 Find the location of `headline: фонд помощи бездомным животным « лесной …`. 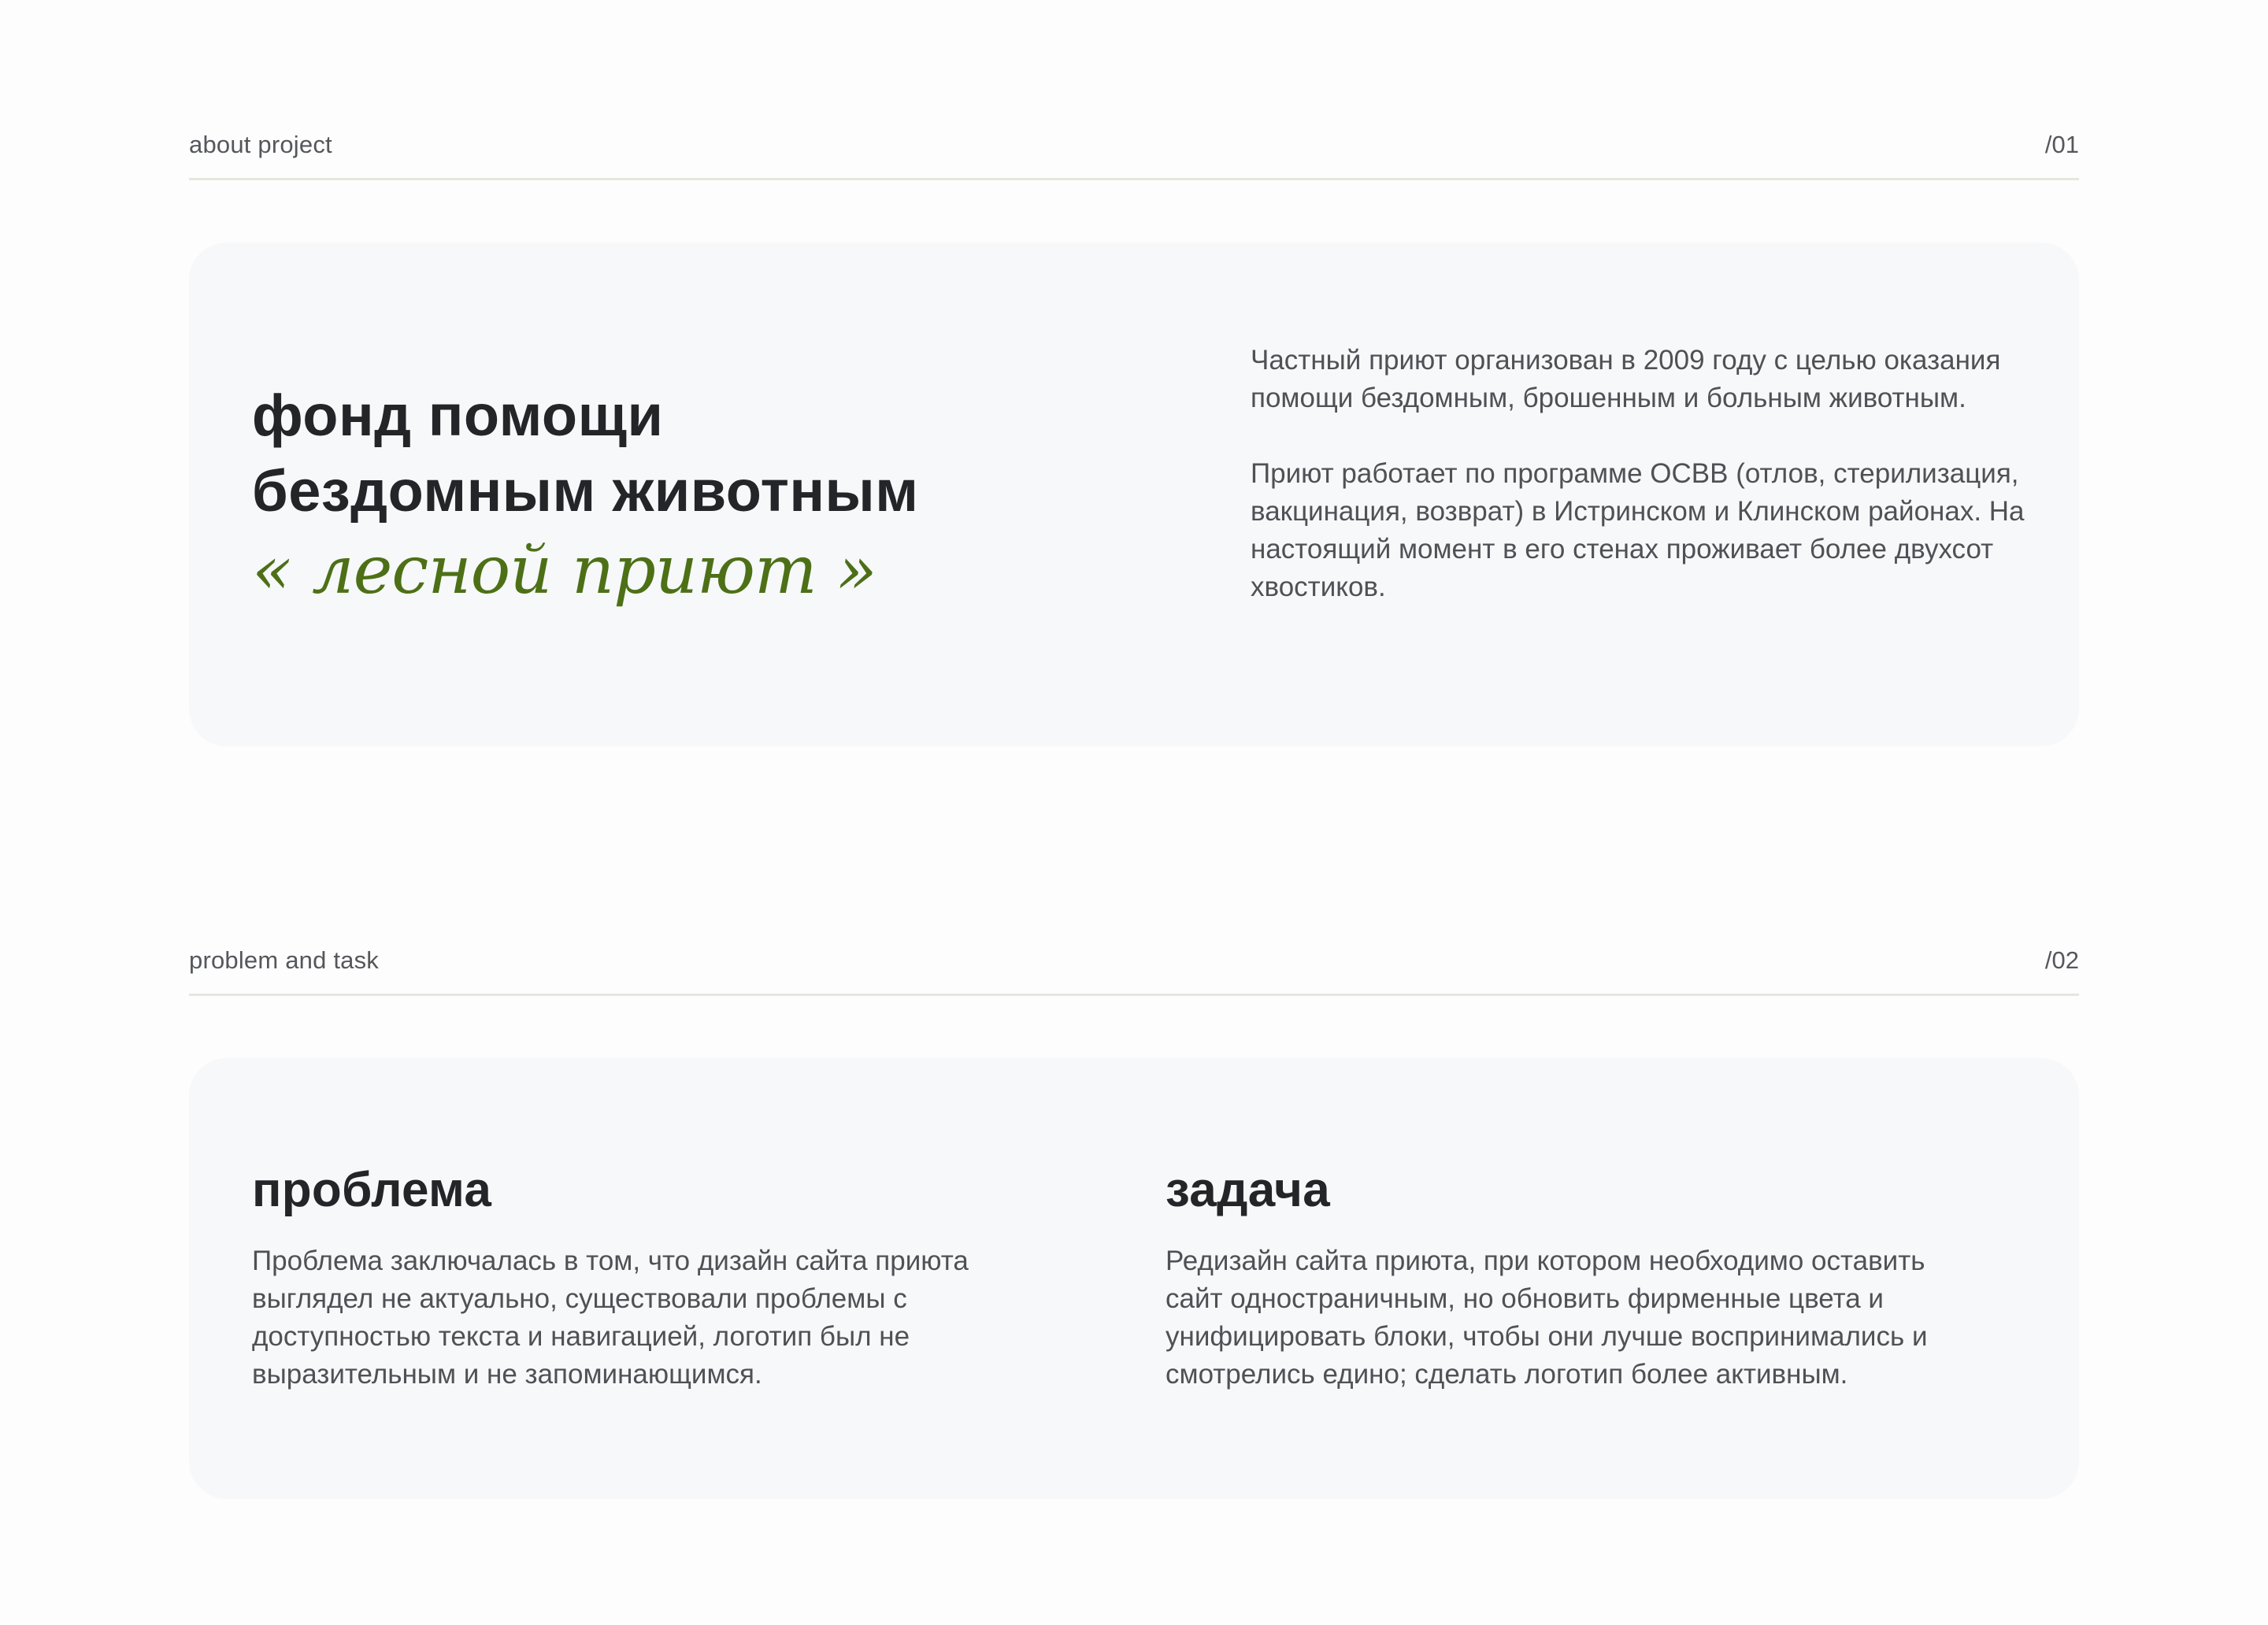

headline: фонд помощи бездомным животным « лесной … is located at coordinates (585, 493).